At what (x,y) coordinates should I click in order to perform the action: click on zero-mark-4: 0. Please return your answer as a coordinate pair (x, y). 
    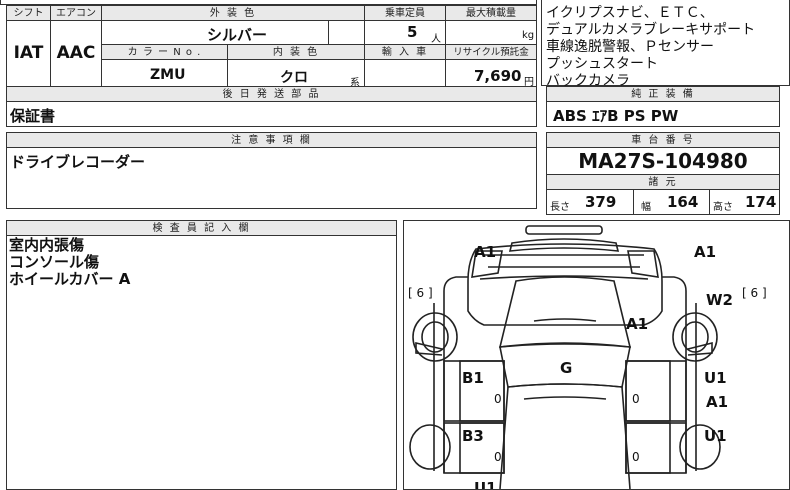
    Looking at the image, I should click on (636, 457).